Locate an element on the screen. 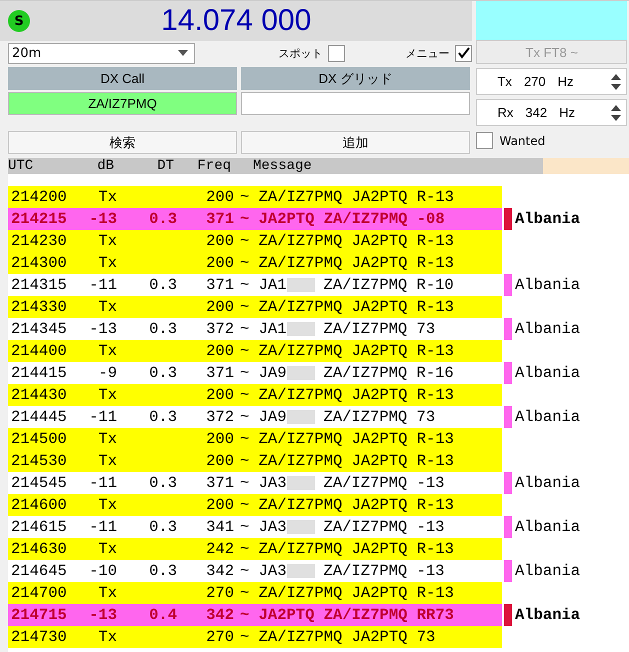  column-header: UTC is located at coordinates (21, 166).